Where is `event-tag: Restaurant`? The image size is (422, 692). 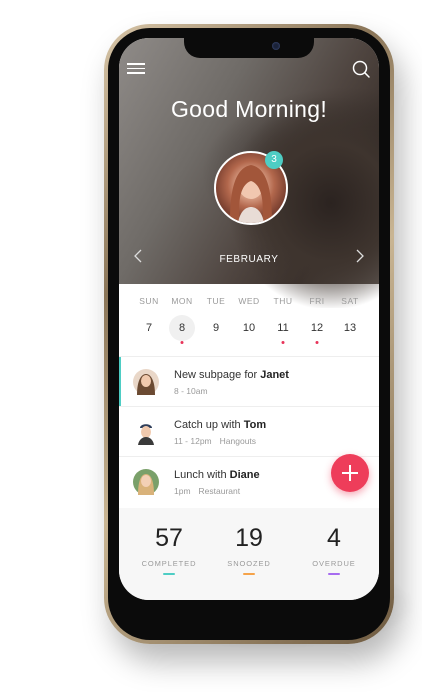 event-tag: Restaurant is located at coordinates (219, 491).